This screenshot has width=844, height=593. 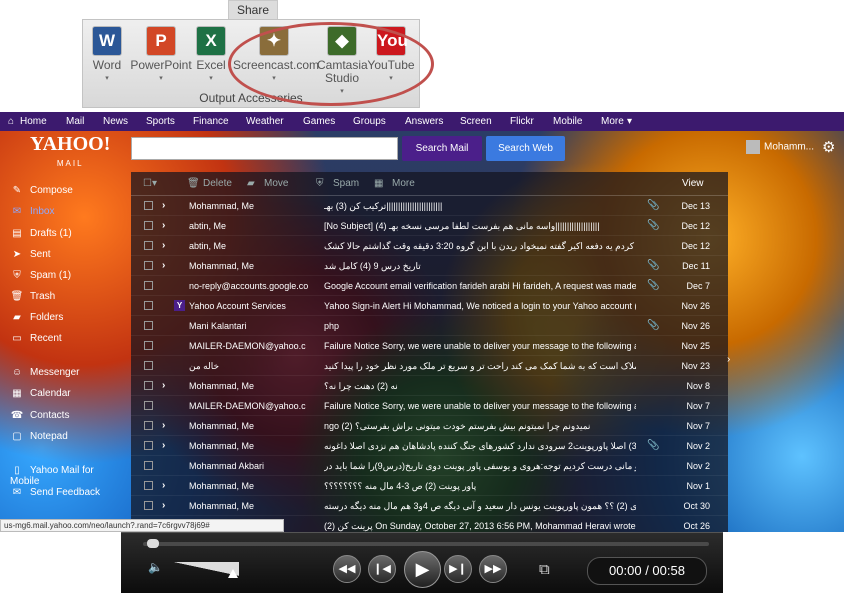 What do you see at coordinates (66, 317) in the screenshot?
I see `sidebar-item-folders: ▰ Folders` at bounding box center [66, 317].